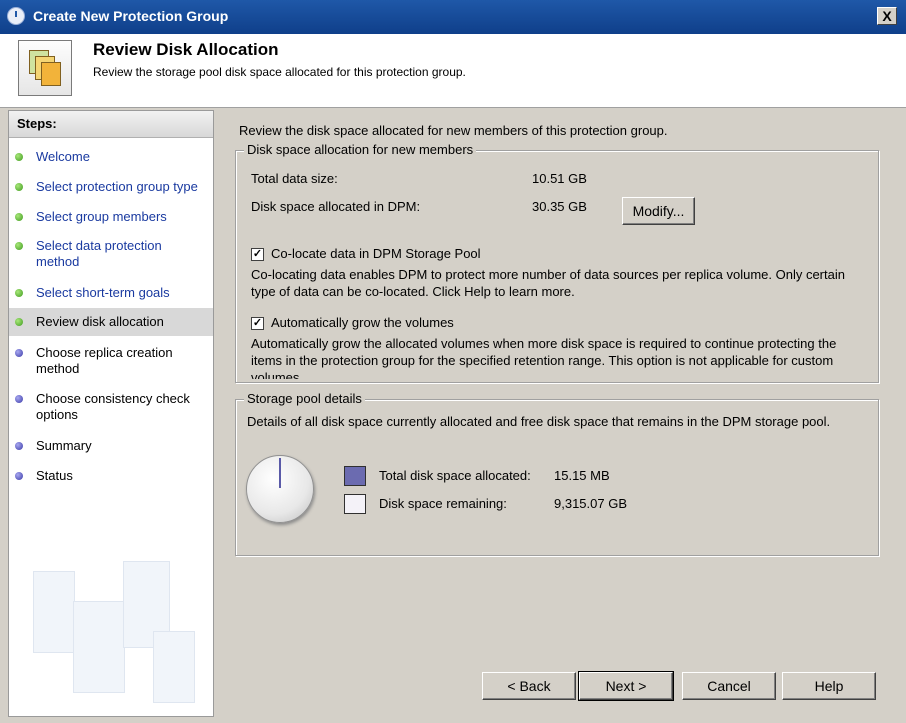 The width and height of the screenshot is (906, 723). I want to click on disk-space-allocated-value: 30.35 GB, so click(559, 206).